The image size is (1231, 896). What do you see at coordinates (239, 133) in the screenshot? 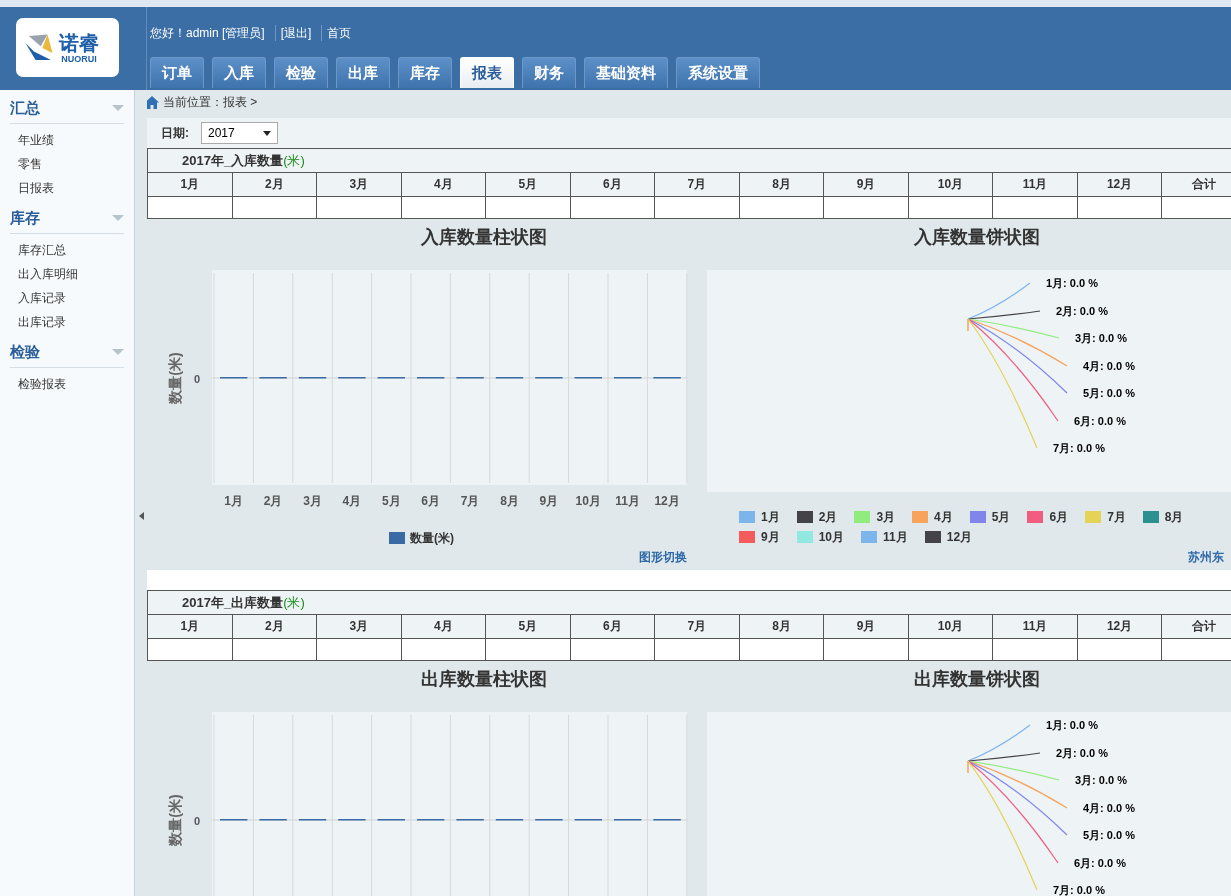
I see `year-select: 2017` at bounding box center [239, 133].